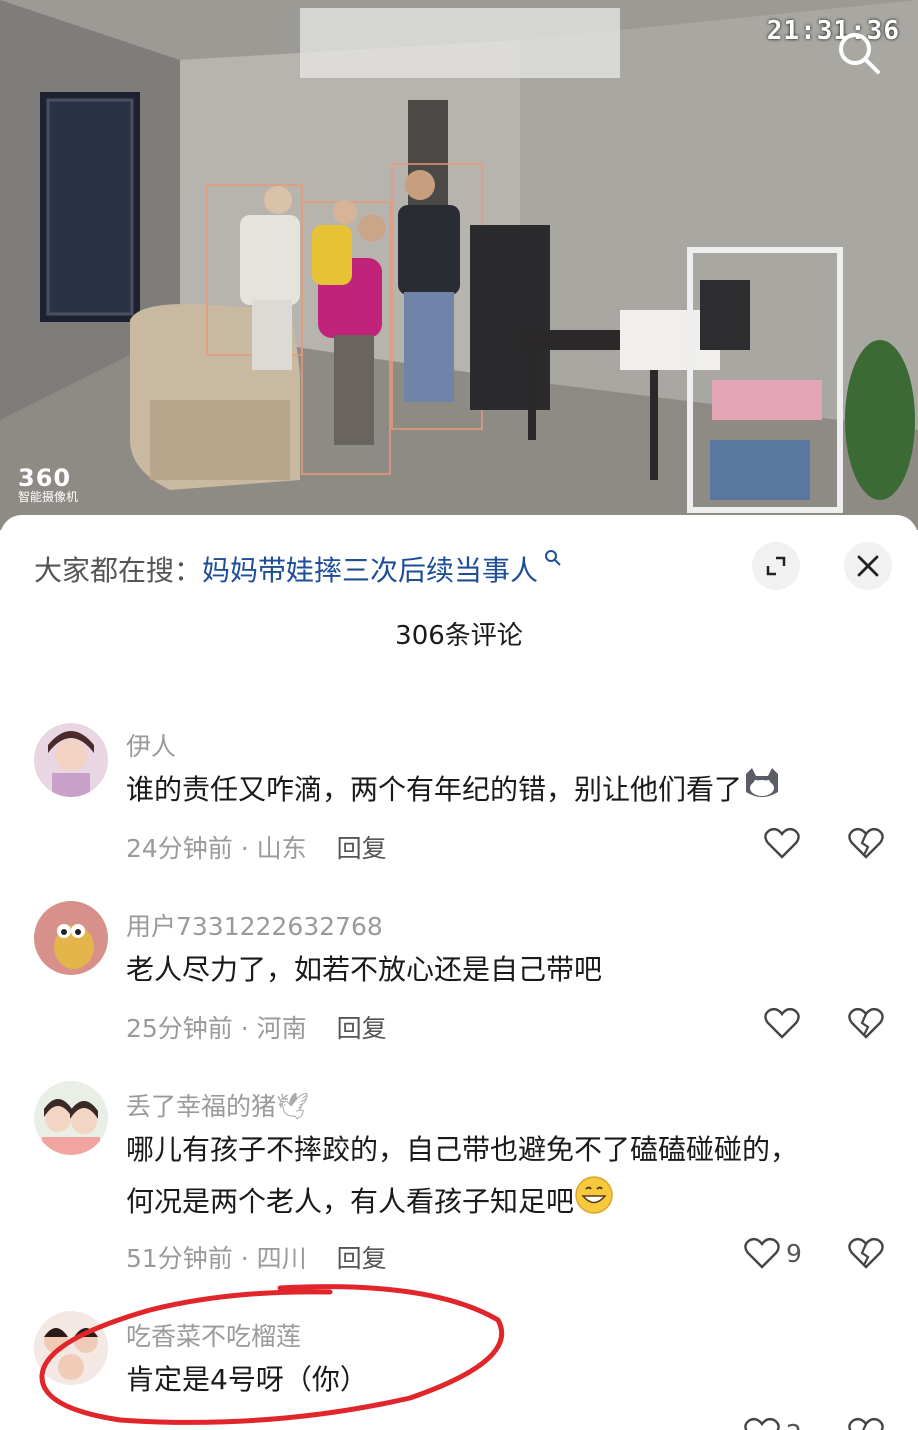 Image resolution: width=918 pixels, height=1430 pixels. What do you see at coordinates (762, 791) in the screenshot?
I see `cat-emoji-icon` at bounding box center [762, 791].